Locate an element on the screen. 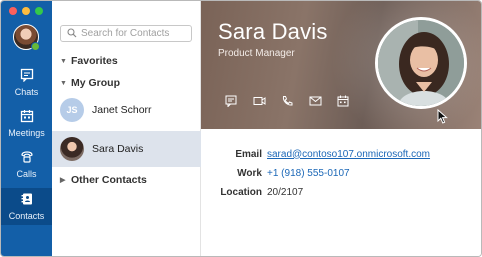 This screenshot has height=257, width=482. work-phone-row: Work +1 (918) 555-0107 is located at coordinates (275, 173).